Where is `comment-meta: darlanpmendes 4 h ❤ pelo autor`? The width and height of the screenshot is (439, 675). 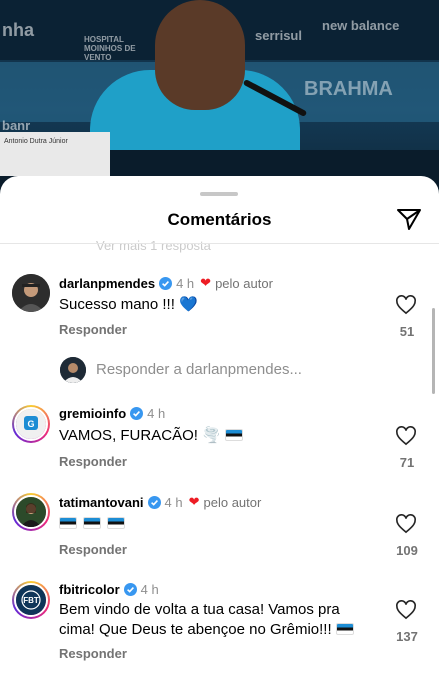 comment-meta: darlanpmendes 4 h ❤ pelo autor is located at coordinates (166, 283).